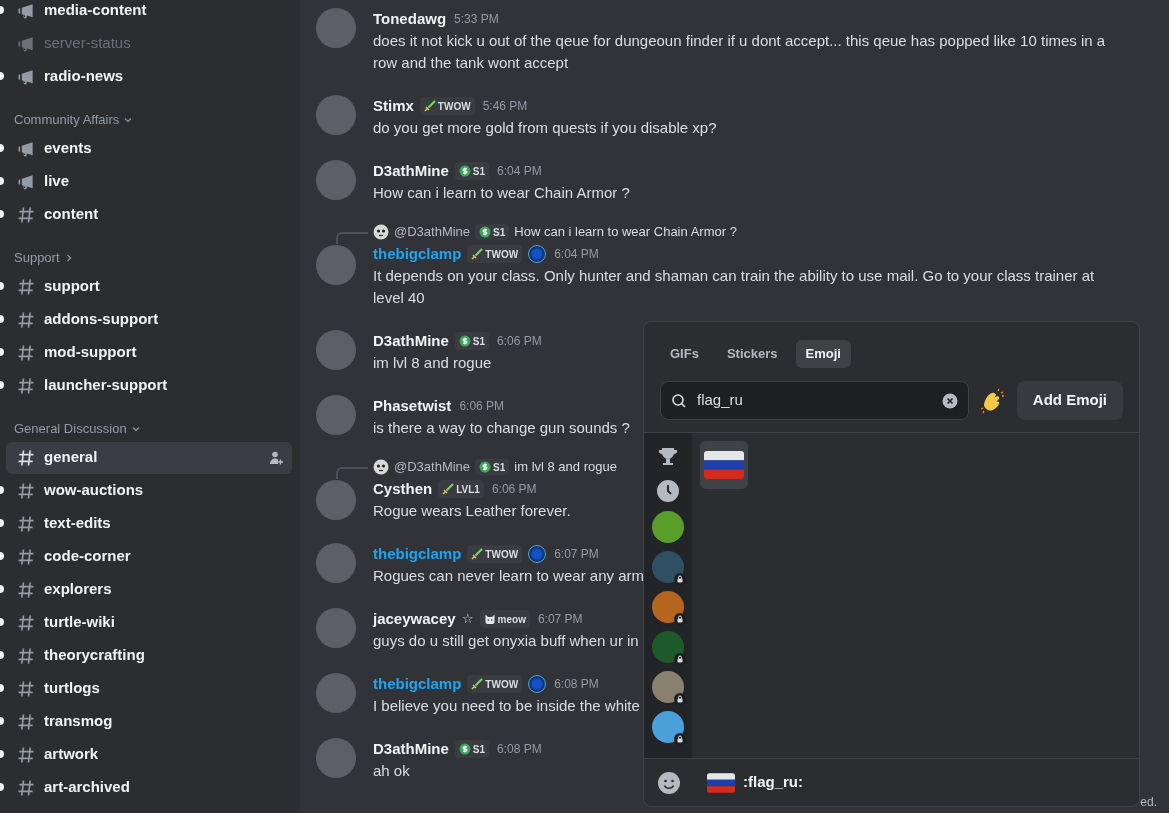 Image resolution: width=1169 pixels, height=813 pixels. I want to click on message-text: How can i learn to wear Chain Armor ?, so click(501, 193).